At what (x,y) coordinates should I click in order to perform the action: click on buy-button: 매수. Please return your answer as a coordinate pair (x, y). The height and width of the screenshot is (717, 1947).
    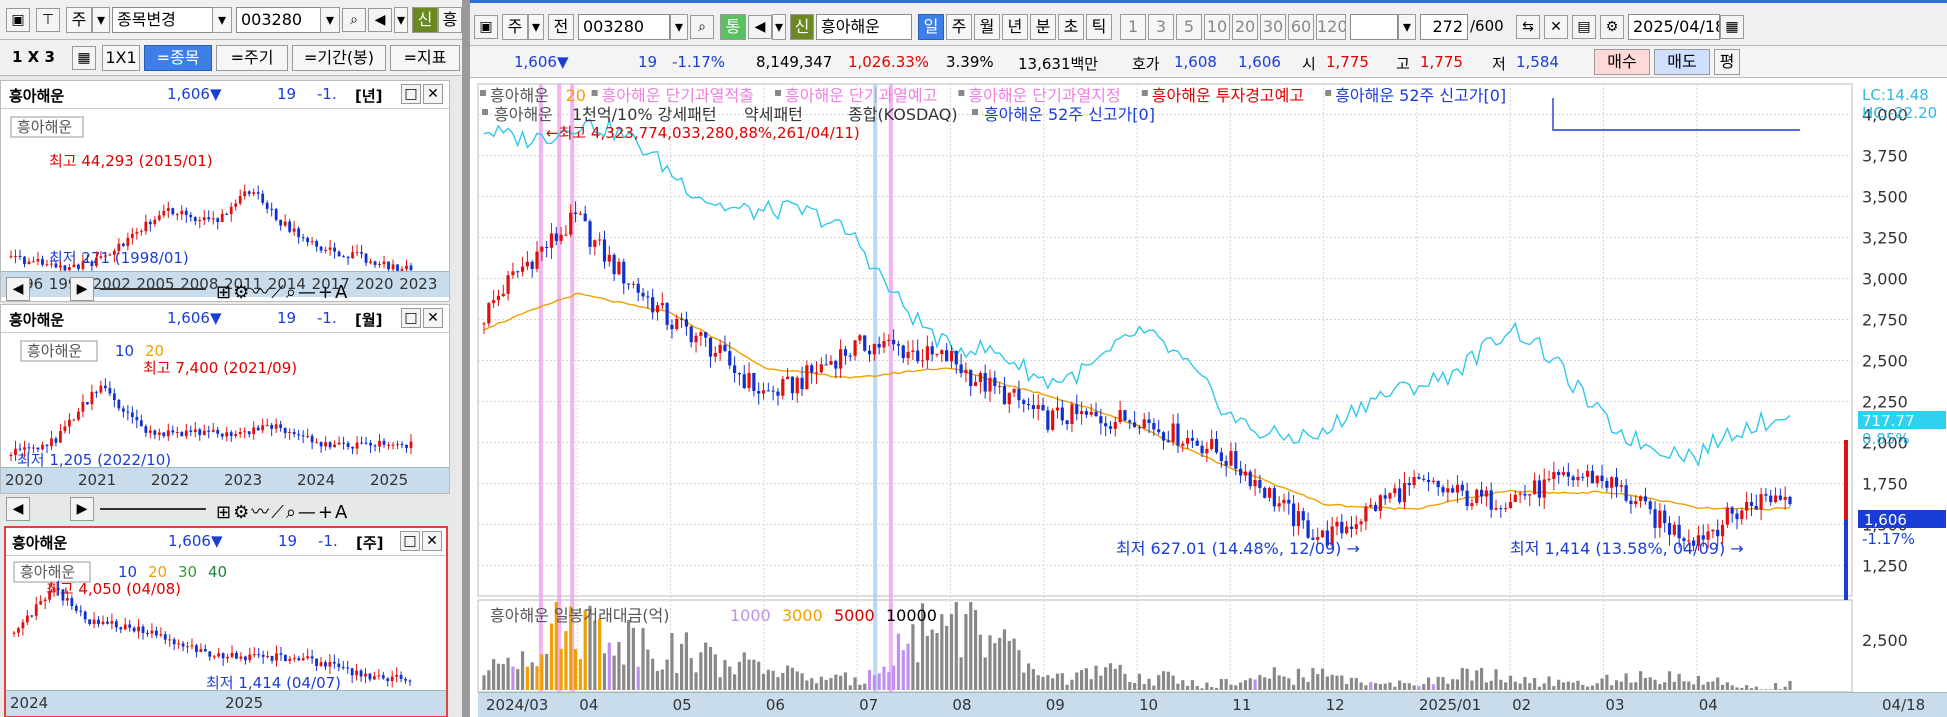
    Looking at the image, I should click on (1622, 62).